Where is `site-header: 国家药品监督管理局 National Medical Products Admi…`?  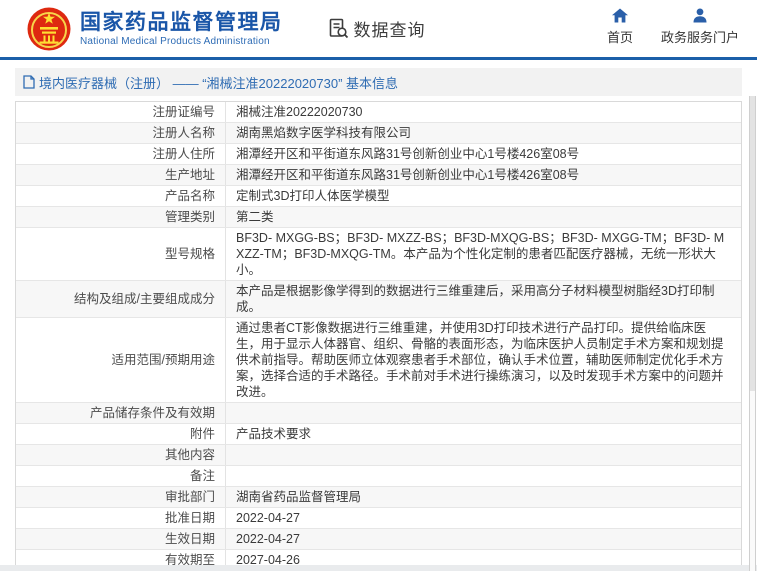
site-header: 国家药品监督管理局 National Medical Products Admi… is located at coordinates (378, 28).